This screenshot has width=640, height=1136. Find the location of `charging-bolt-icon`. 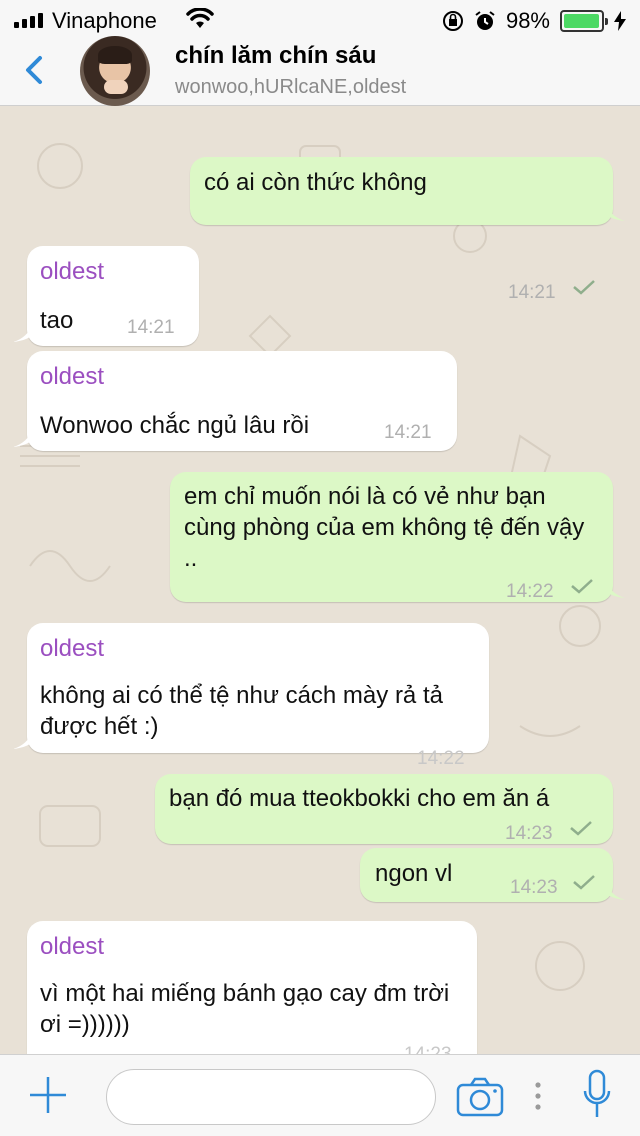

charging-bolt-icon is located at coordinates (620, 21).